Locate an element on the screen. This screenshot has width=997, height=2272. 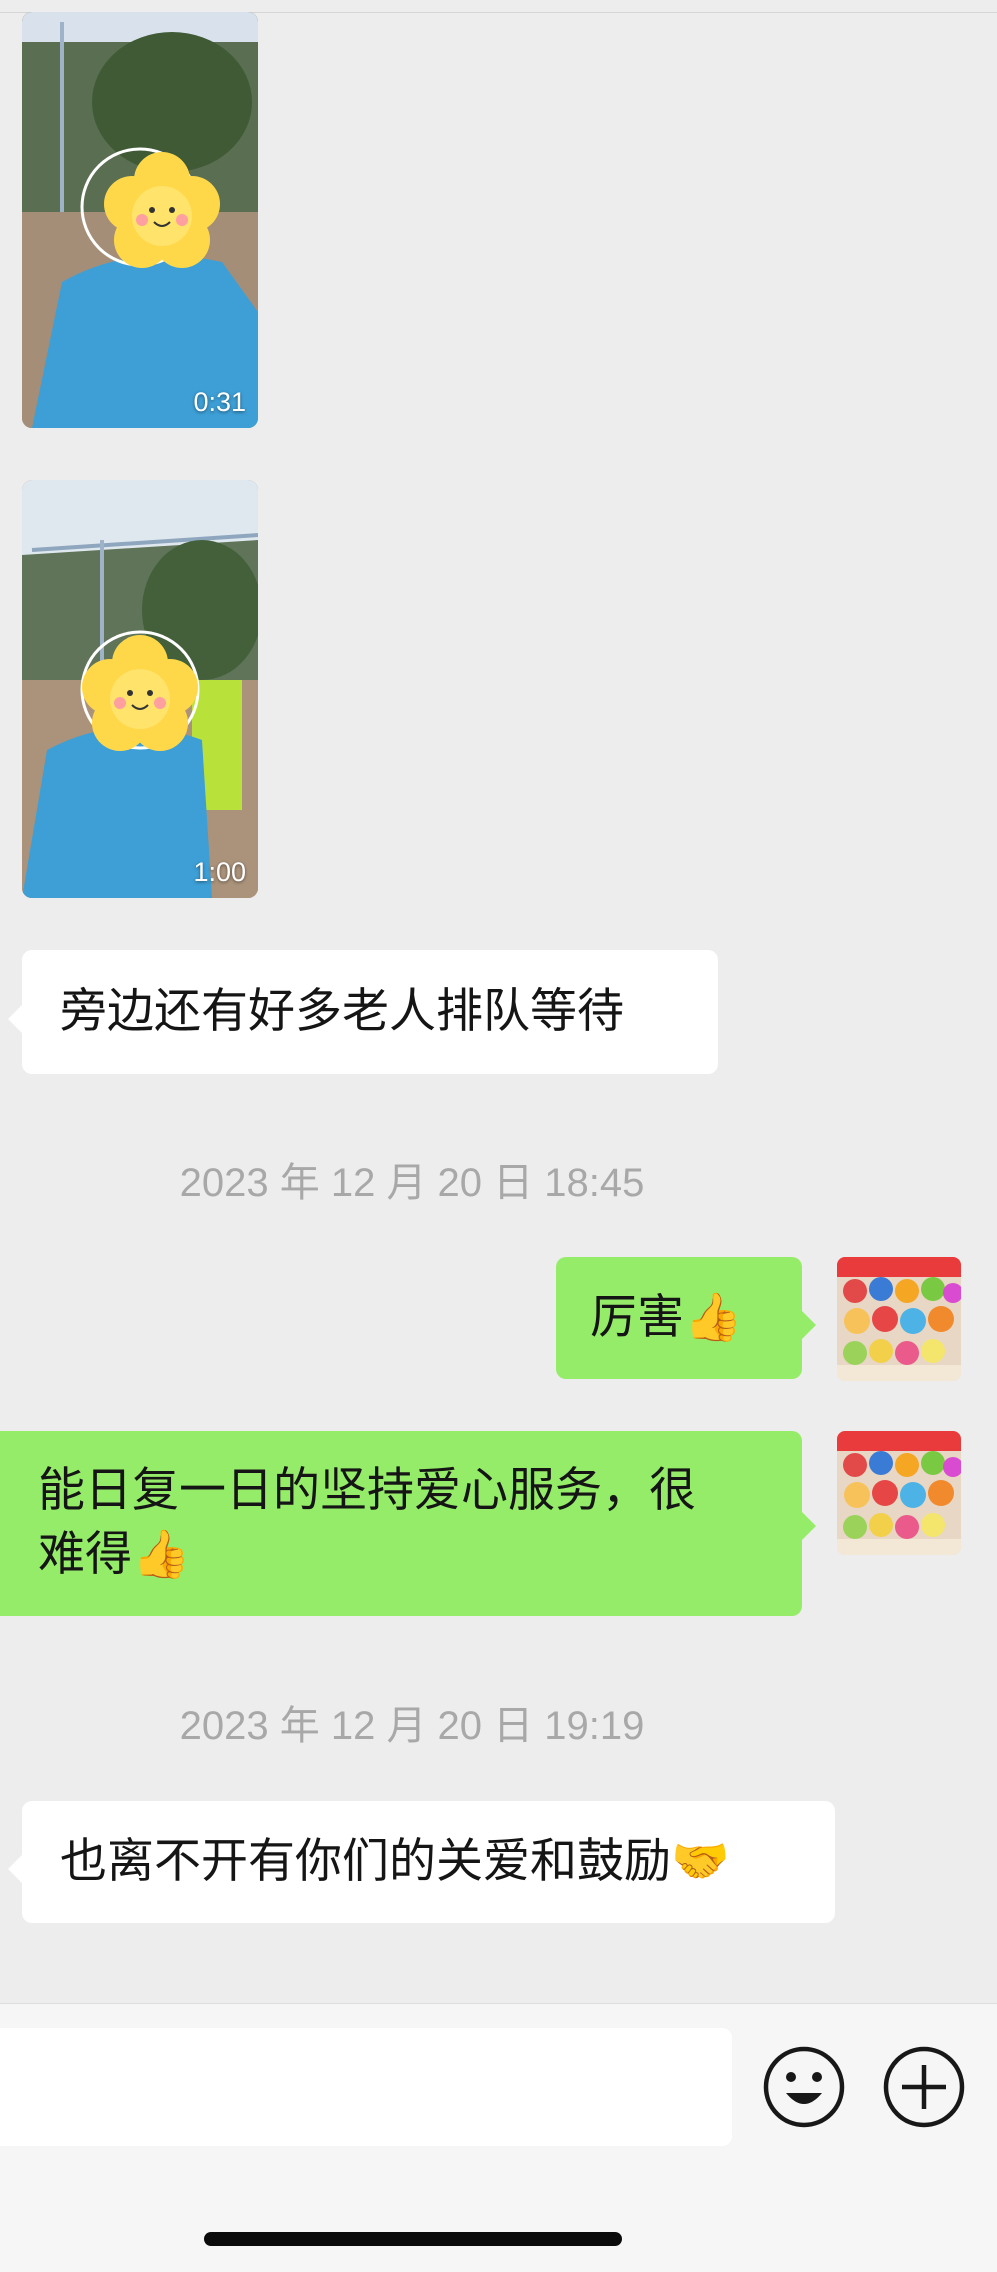
message-timestamp: 2023 年 12 月 20 日 18:45 is located at coordinates (412, 1183).